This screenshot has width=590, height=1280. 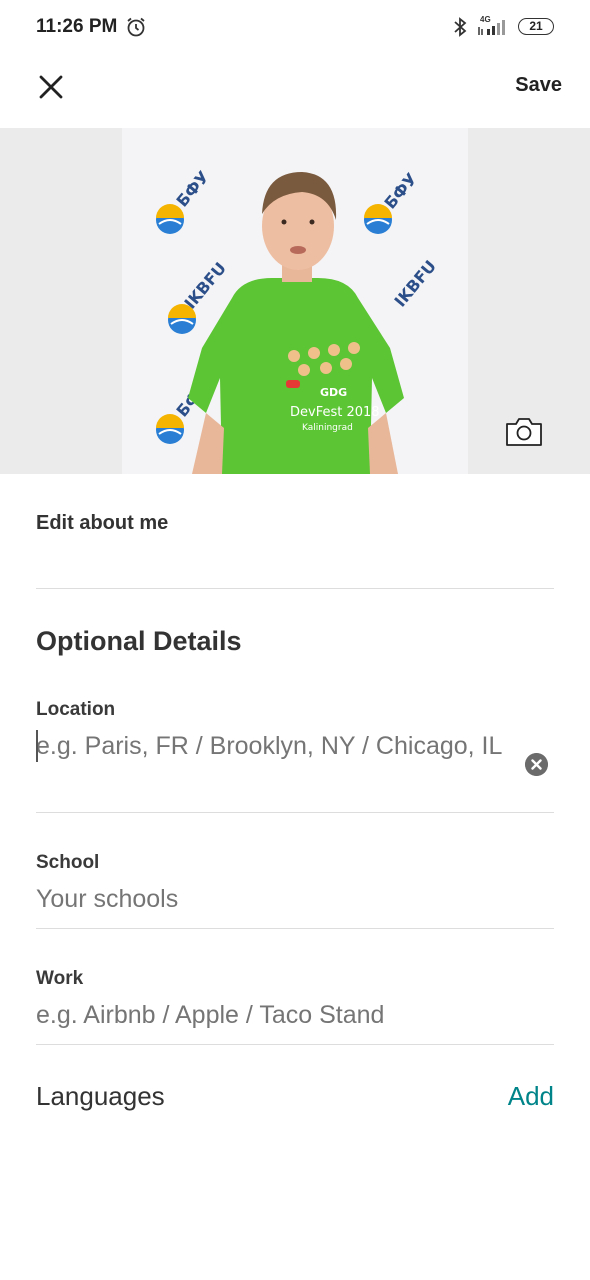 I want to click on work-label: Work, so click(x=60, y=978).